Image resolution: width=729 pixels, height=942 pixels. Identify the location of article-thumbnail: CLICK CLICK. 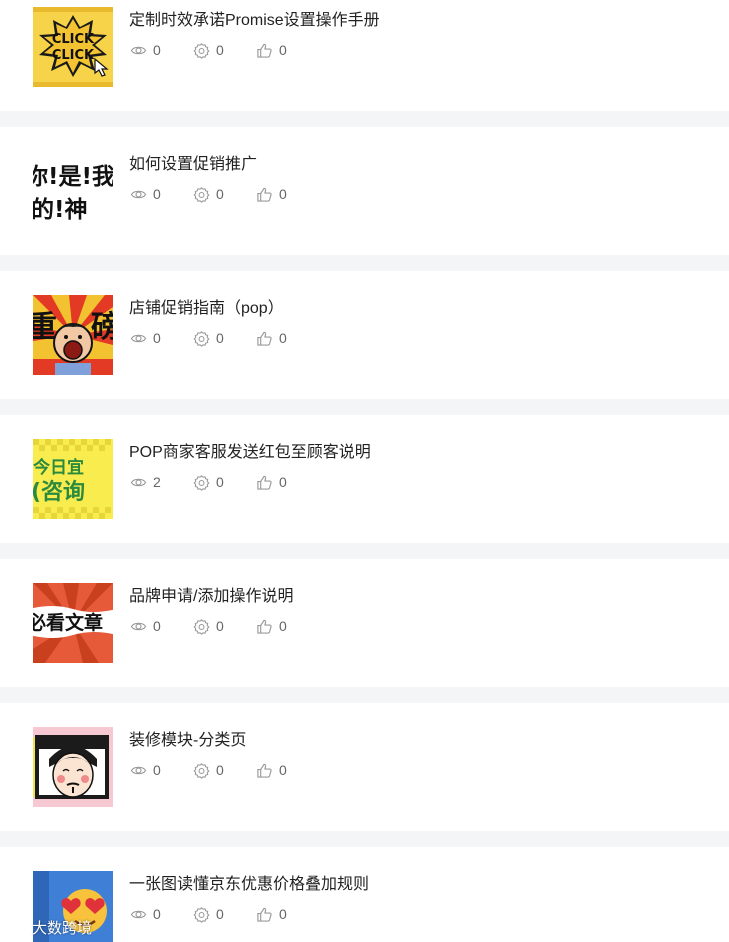
(73, 47).